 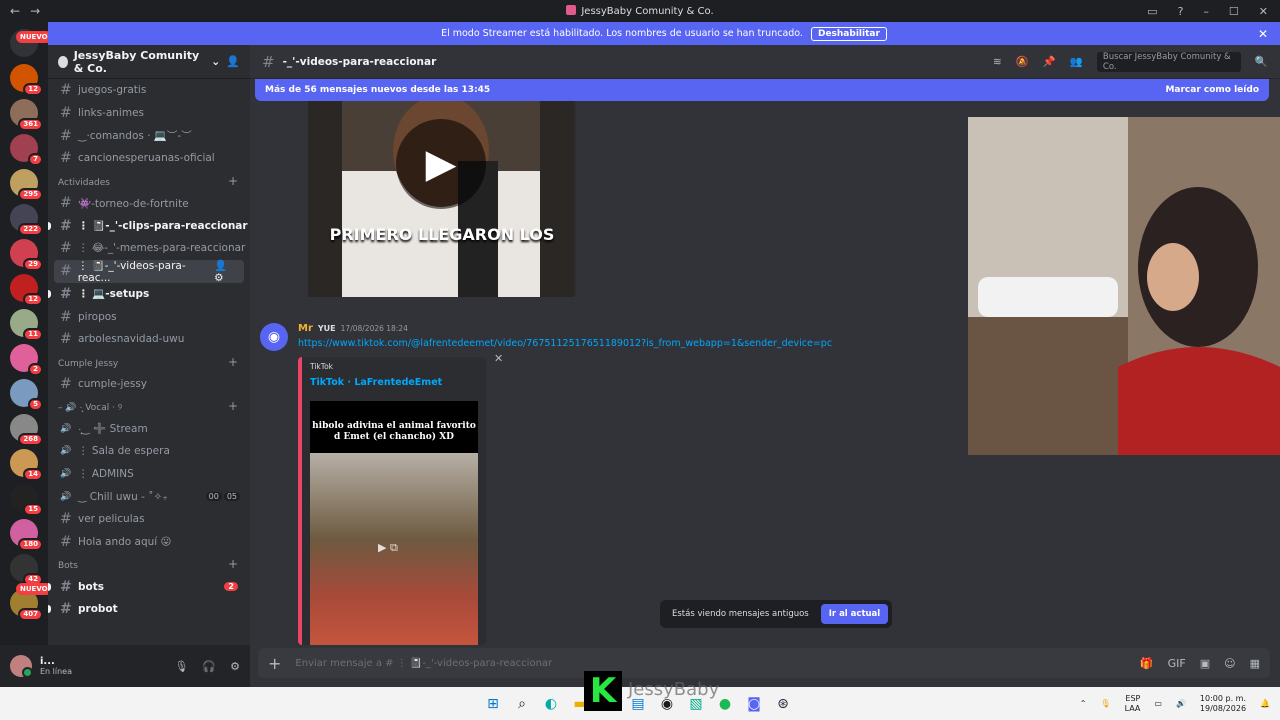 I want to click on sticker-icon: ▣, so click(x=1205, y=663).